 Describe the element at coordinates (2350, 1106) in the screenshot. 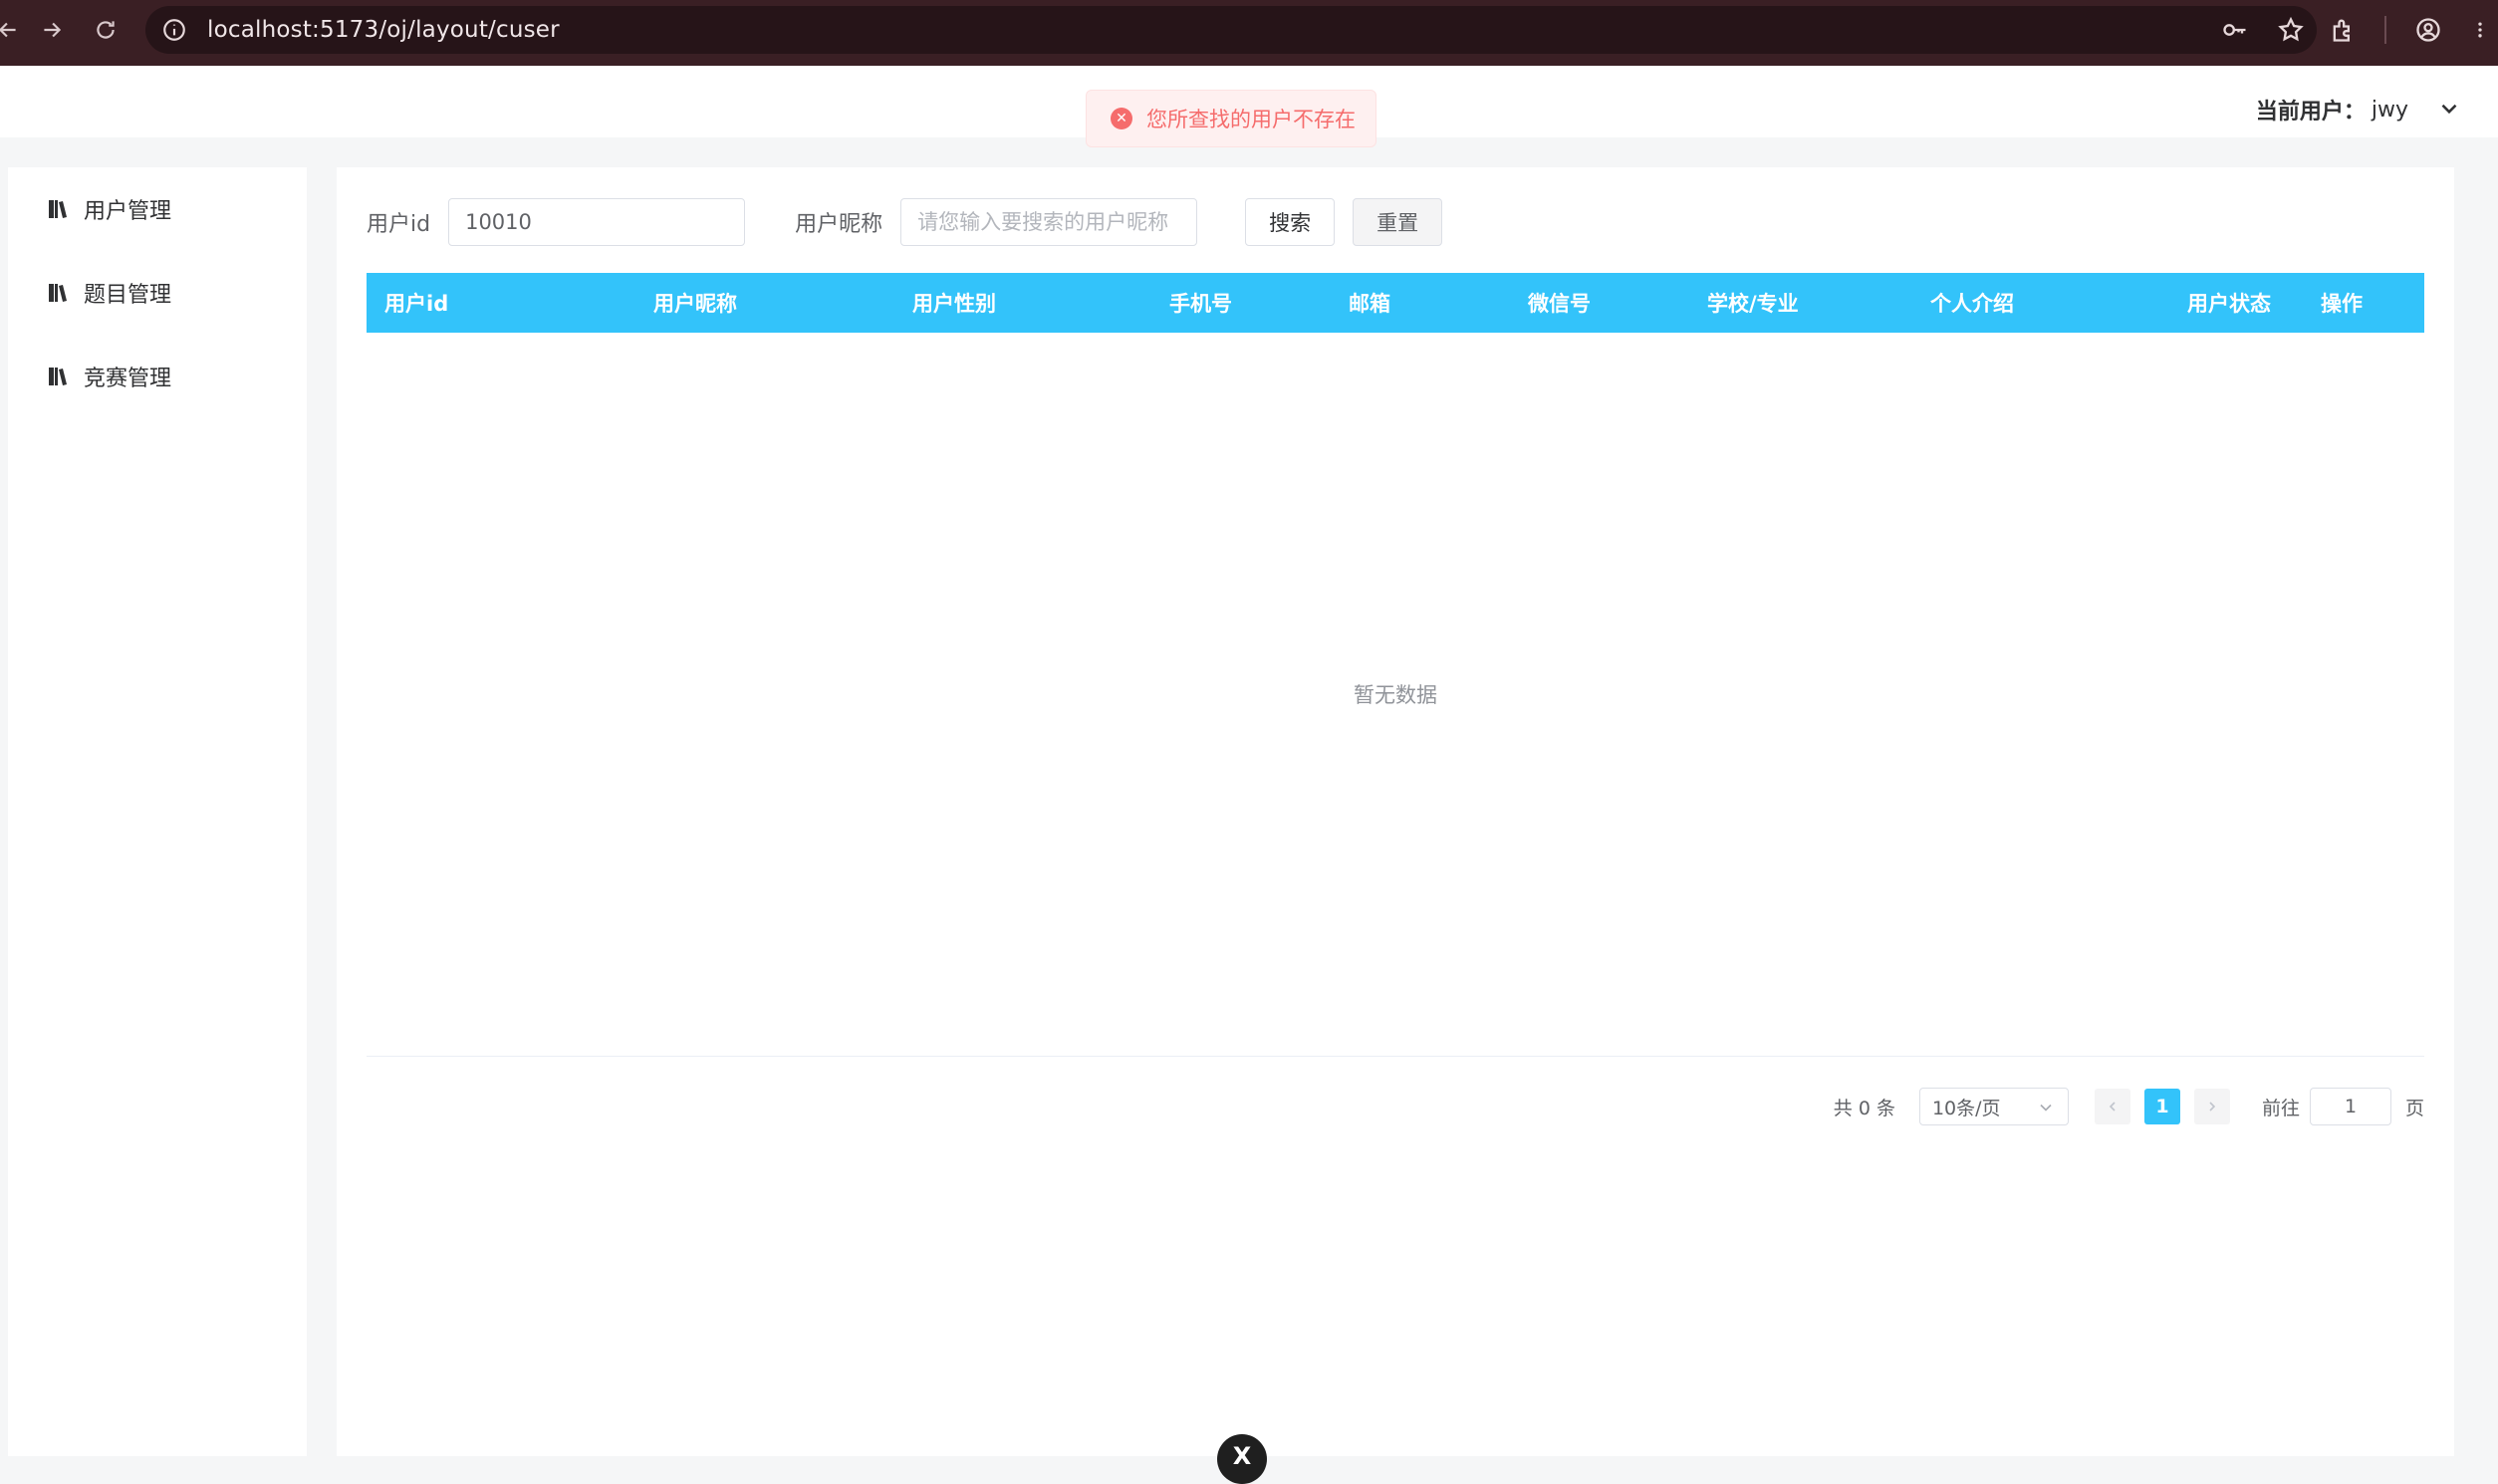

I see `goto-page-input: 1` at that location.